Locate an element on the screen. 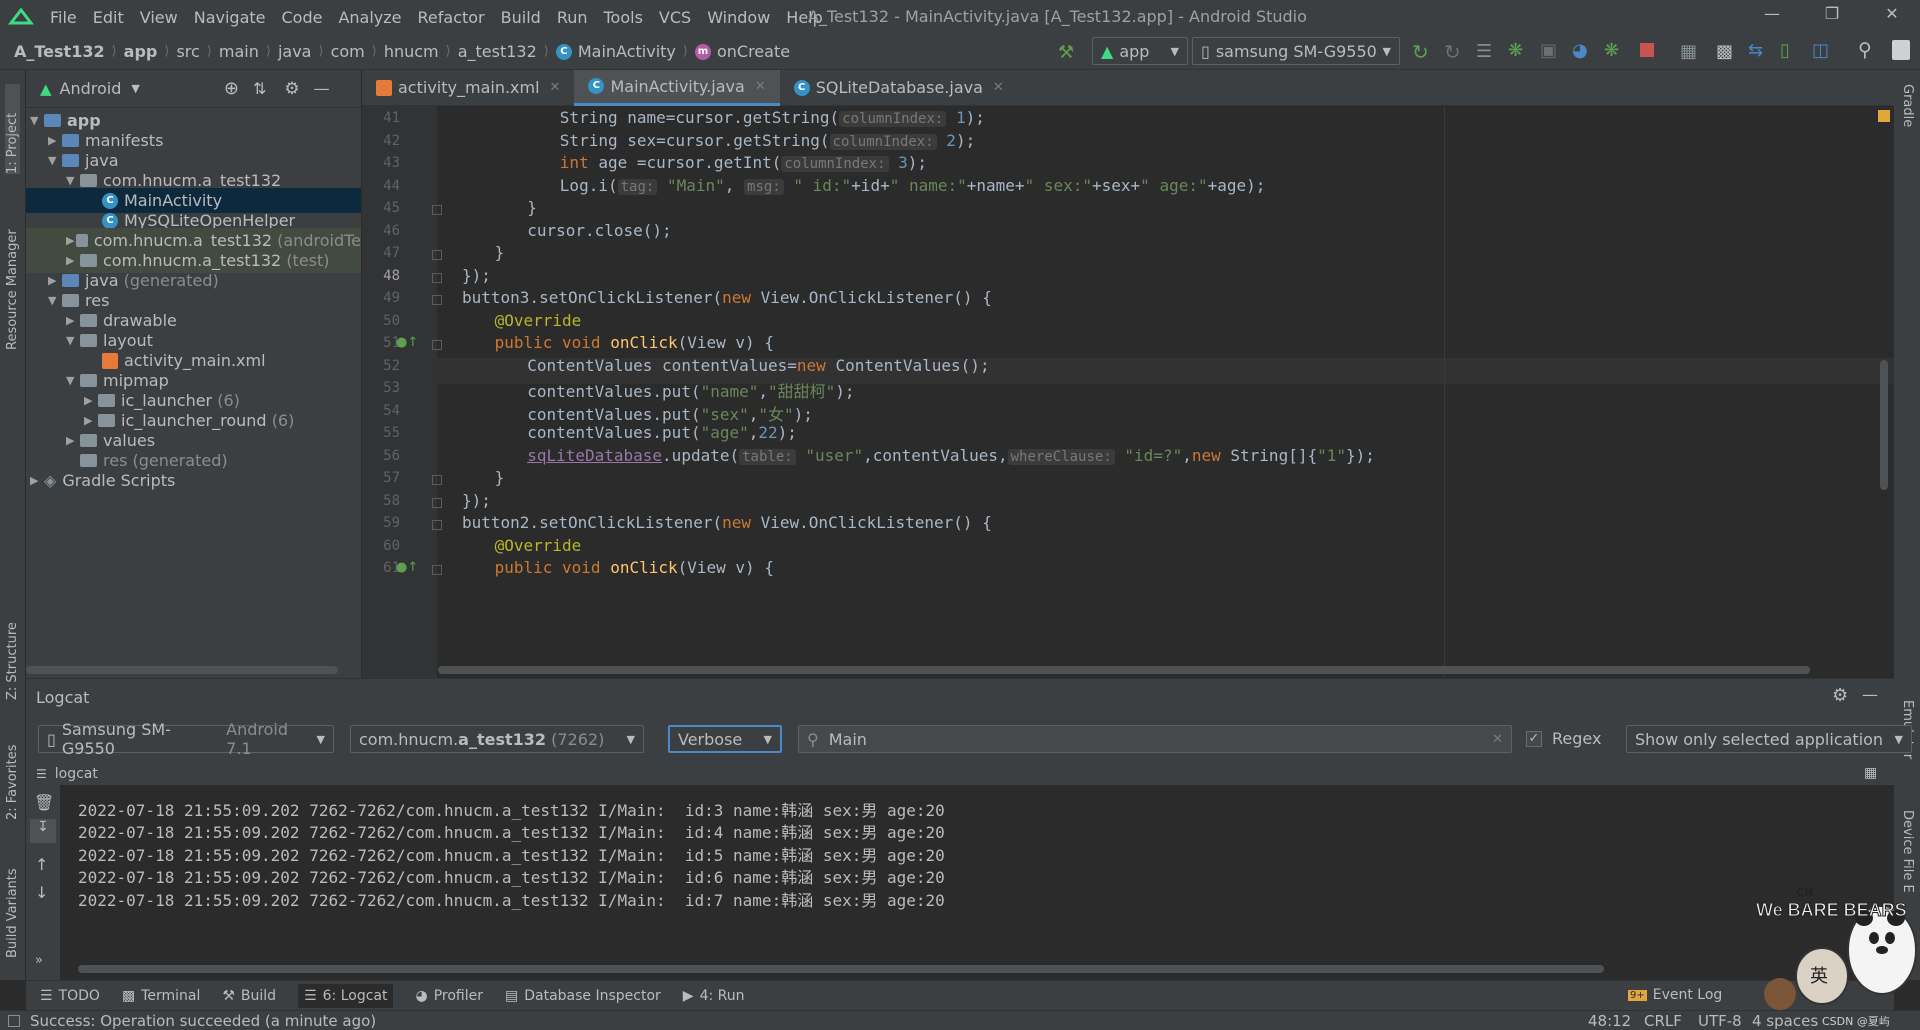  menu-window: Window is located at coordinates (738, 17).